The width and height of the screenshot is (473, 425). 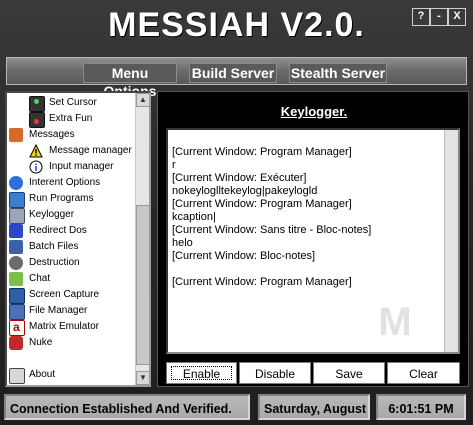 I want to click on tree-item-label: Keylogger, so click(x=52, y=214).